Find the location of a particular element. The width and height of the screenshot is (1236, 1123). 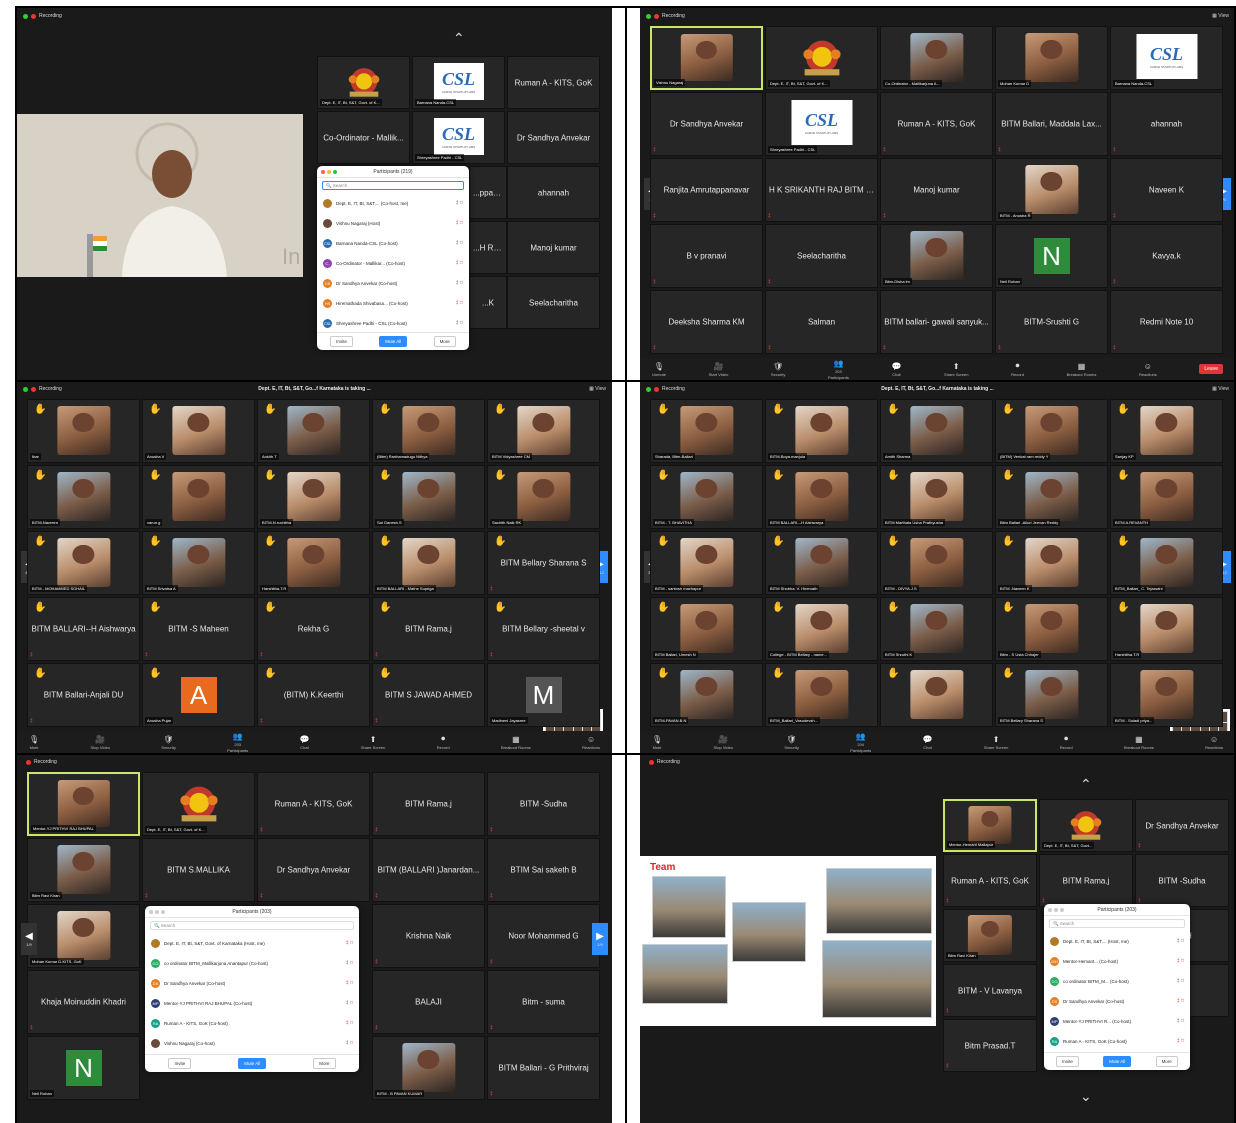

participant-tile: BITM Rama.j ‡ is located at coordinates (428, 804).